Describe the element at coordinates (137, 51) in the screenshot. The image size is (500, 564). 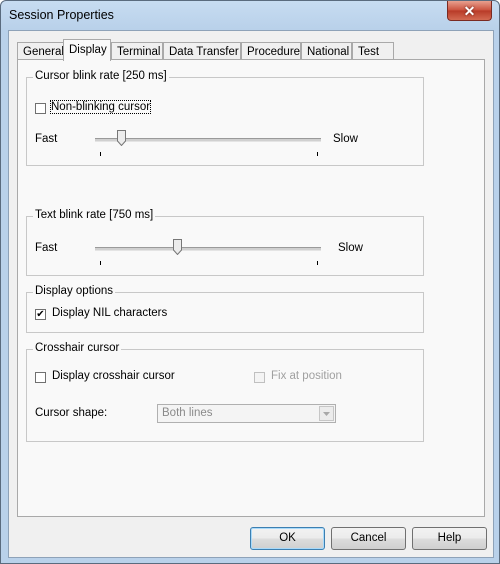
I see `tab-terminal: Terminal` at that location.